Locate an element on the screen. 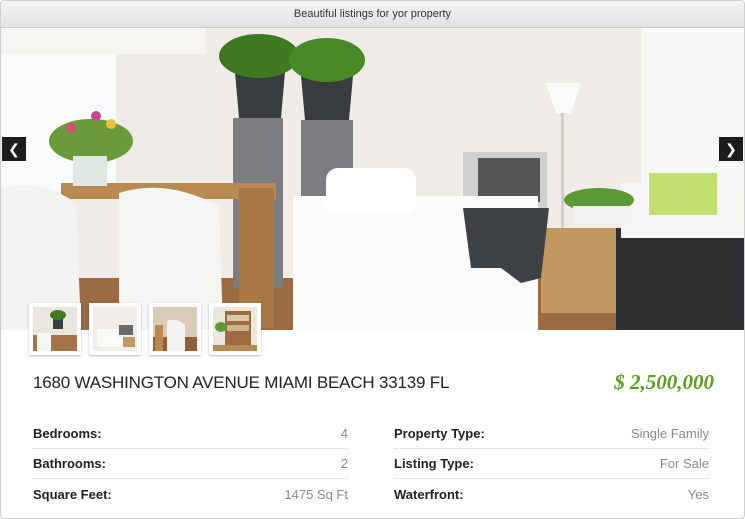 This screenshot has width=745, height=519. spec-row-listing-type: Listing Type: For Sale is located at coordinates (551, 464).